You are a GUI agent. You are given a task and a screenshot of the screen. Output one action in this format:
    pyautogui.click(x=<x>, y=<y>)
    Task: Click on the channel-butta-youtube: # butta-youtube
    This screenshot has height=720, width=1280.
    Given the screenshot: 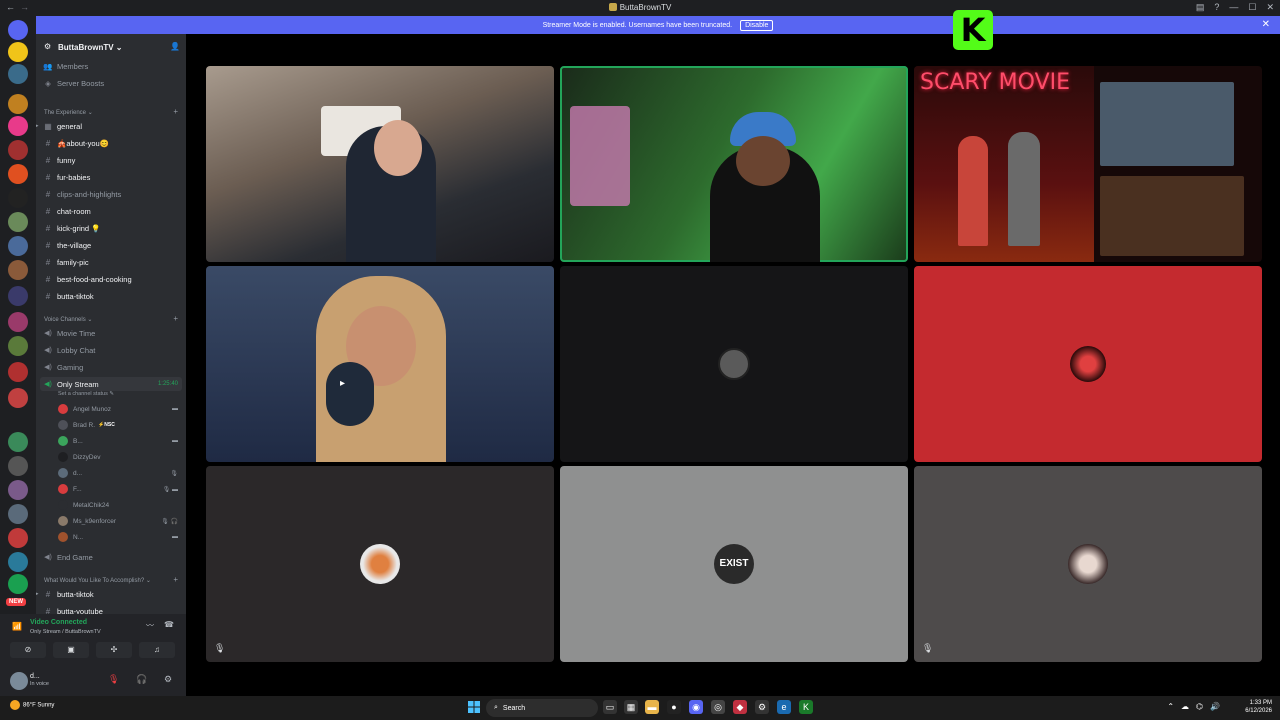 What is the action you would take?
    pyautogui.click(x=72, y=609)
    